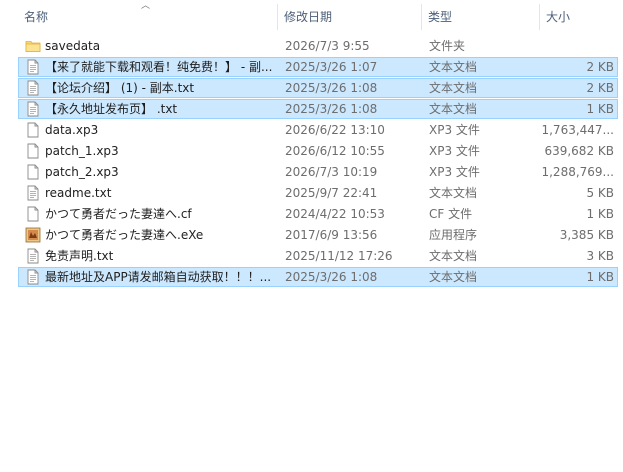  Describe the element at coordinates (73, 46) in the screenshot. I see `file-name: savedata` at that location.